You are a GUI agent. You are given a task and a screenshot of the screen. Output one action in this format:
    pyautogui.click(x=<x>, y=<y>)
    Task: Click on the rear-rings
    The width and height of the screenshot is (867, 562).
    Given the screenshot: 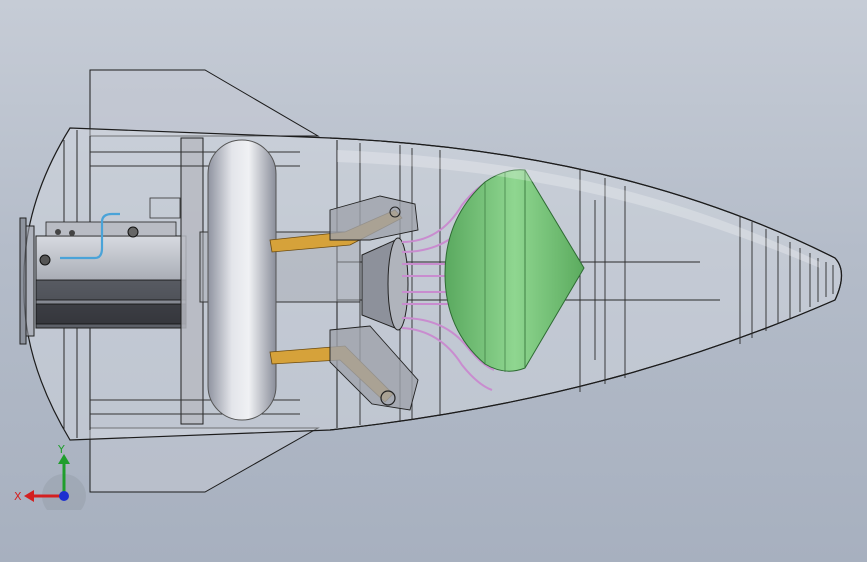 What is the action you would take?
    pyautogui.click(x=27, y=281)
    